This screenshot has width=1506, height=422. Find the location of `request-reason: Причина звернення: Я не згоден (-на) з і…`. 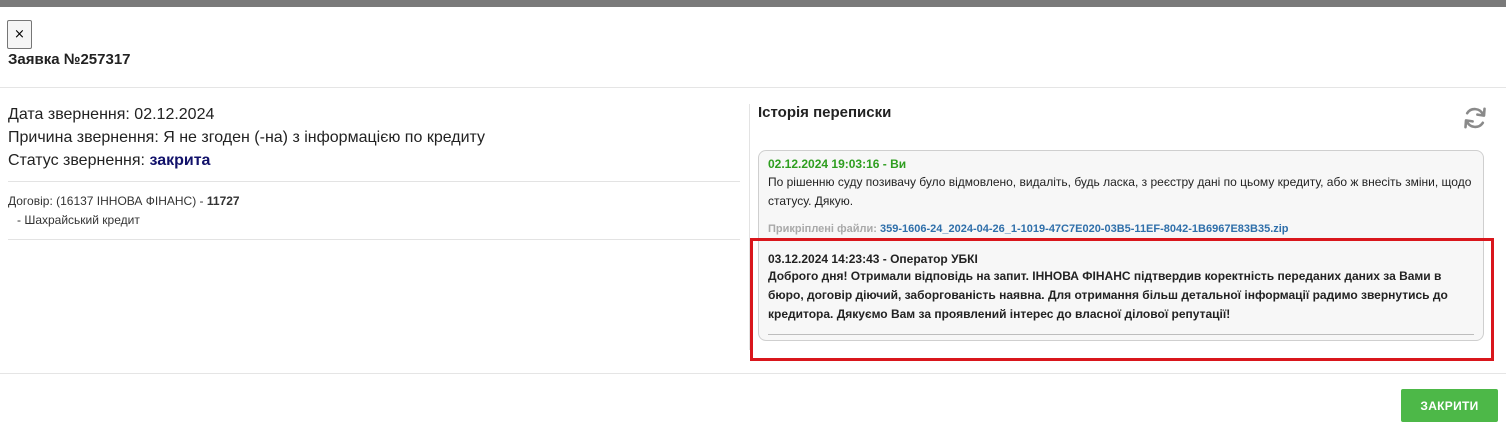

request-reason: Причина звернення: Я не згоден (-на) з і… is located at coordinates (374, 137).